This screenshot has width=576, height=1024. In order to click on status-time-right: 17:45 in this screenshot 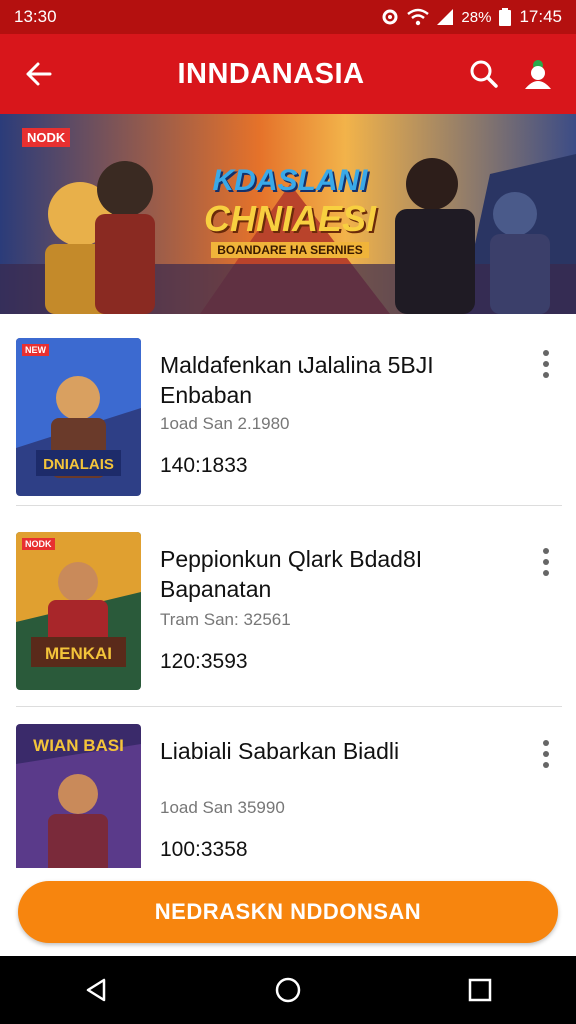, I will do `click(540, 16)`.